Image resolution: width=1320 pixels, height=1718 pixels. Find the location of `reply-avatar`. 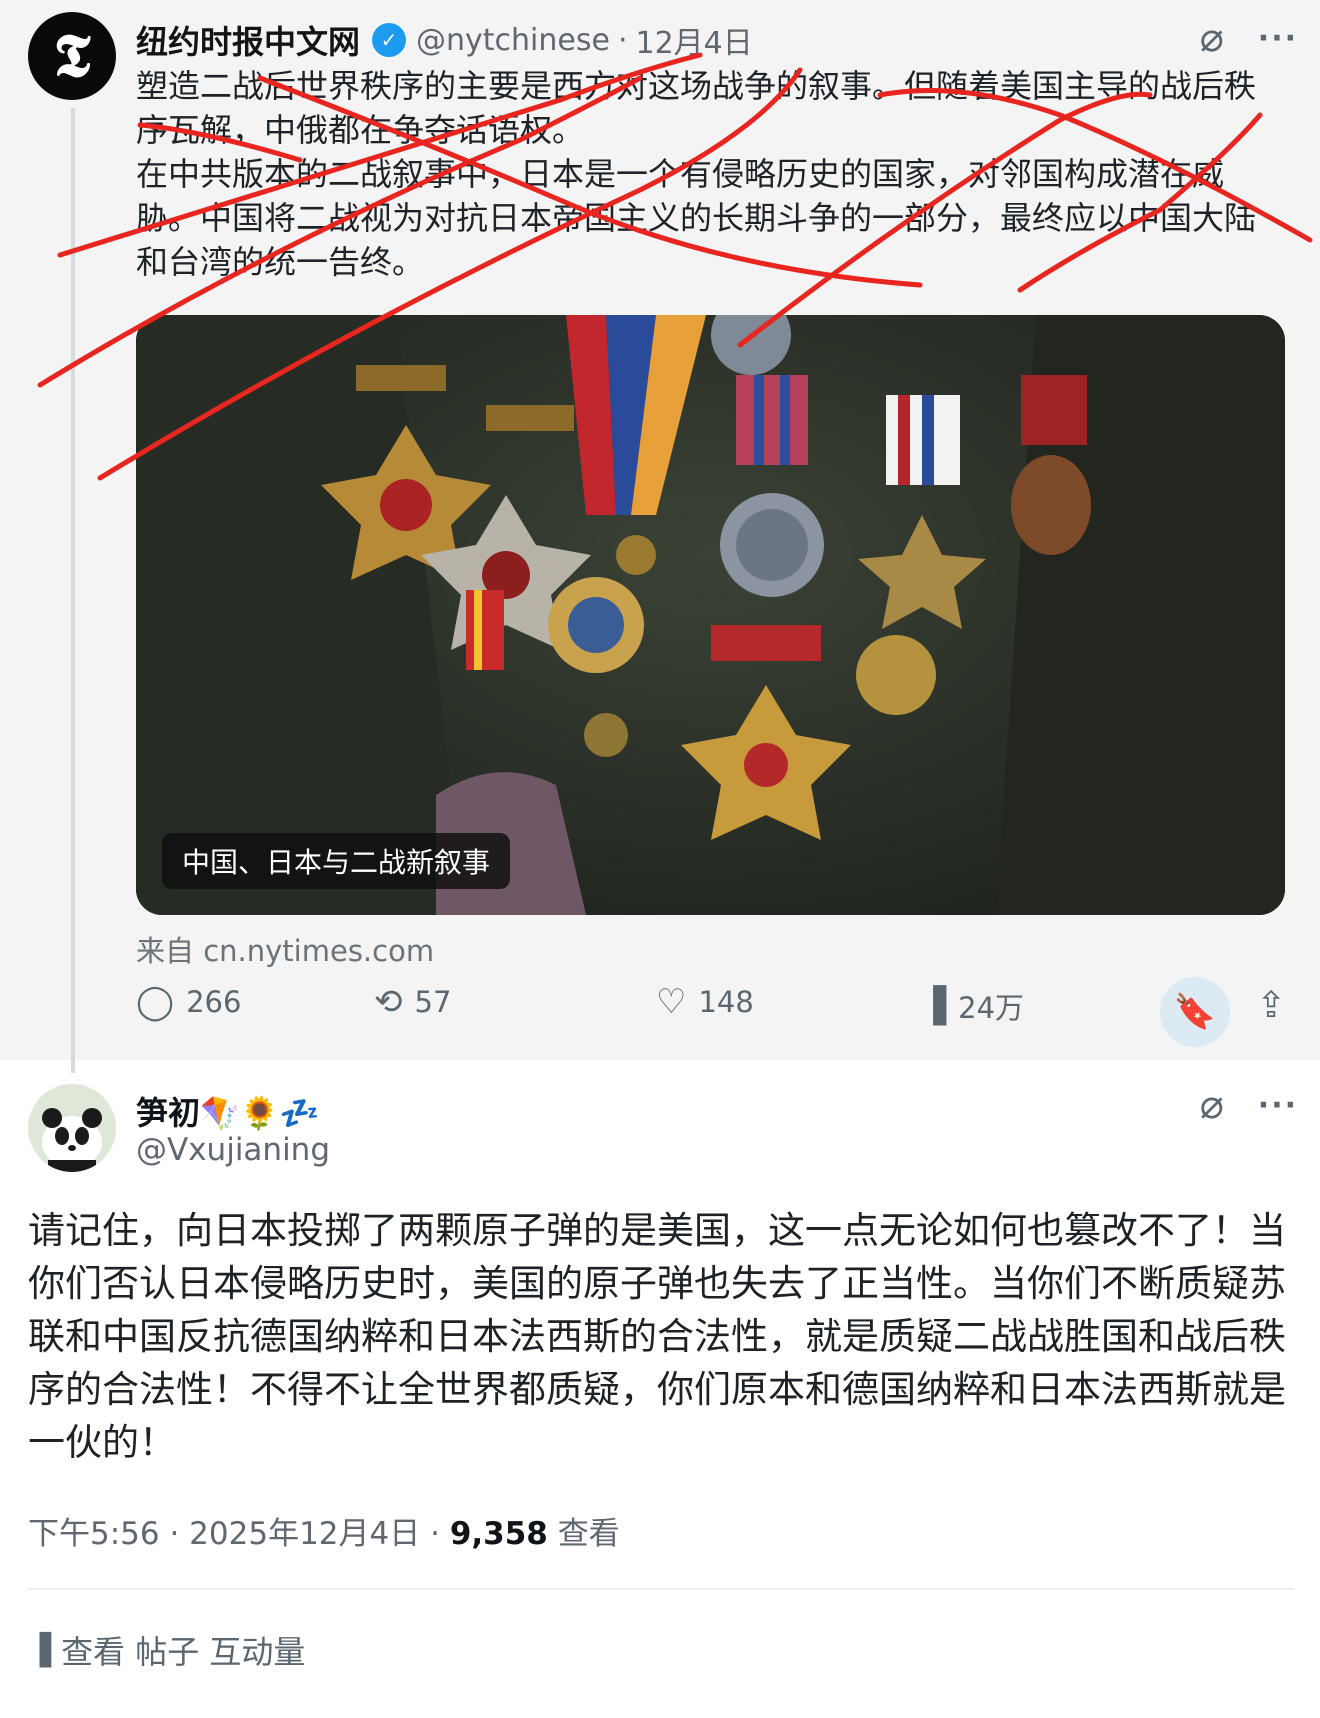

reply-avatar is located at coordinates (72, 1128).